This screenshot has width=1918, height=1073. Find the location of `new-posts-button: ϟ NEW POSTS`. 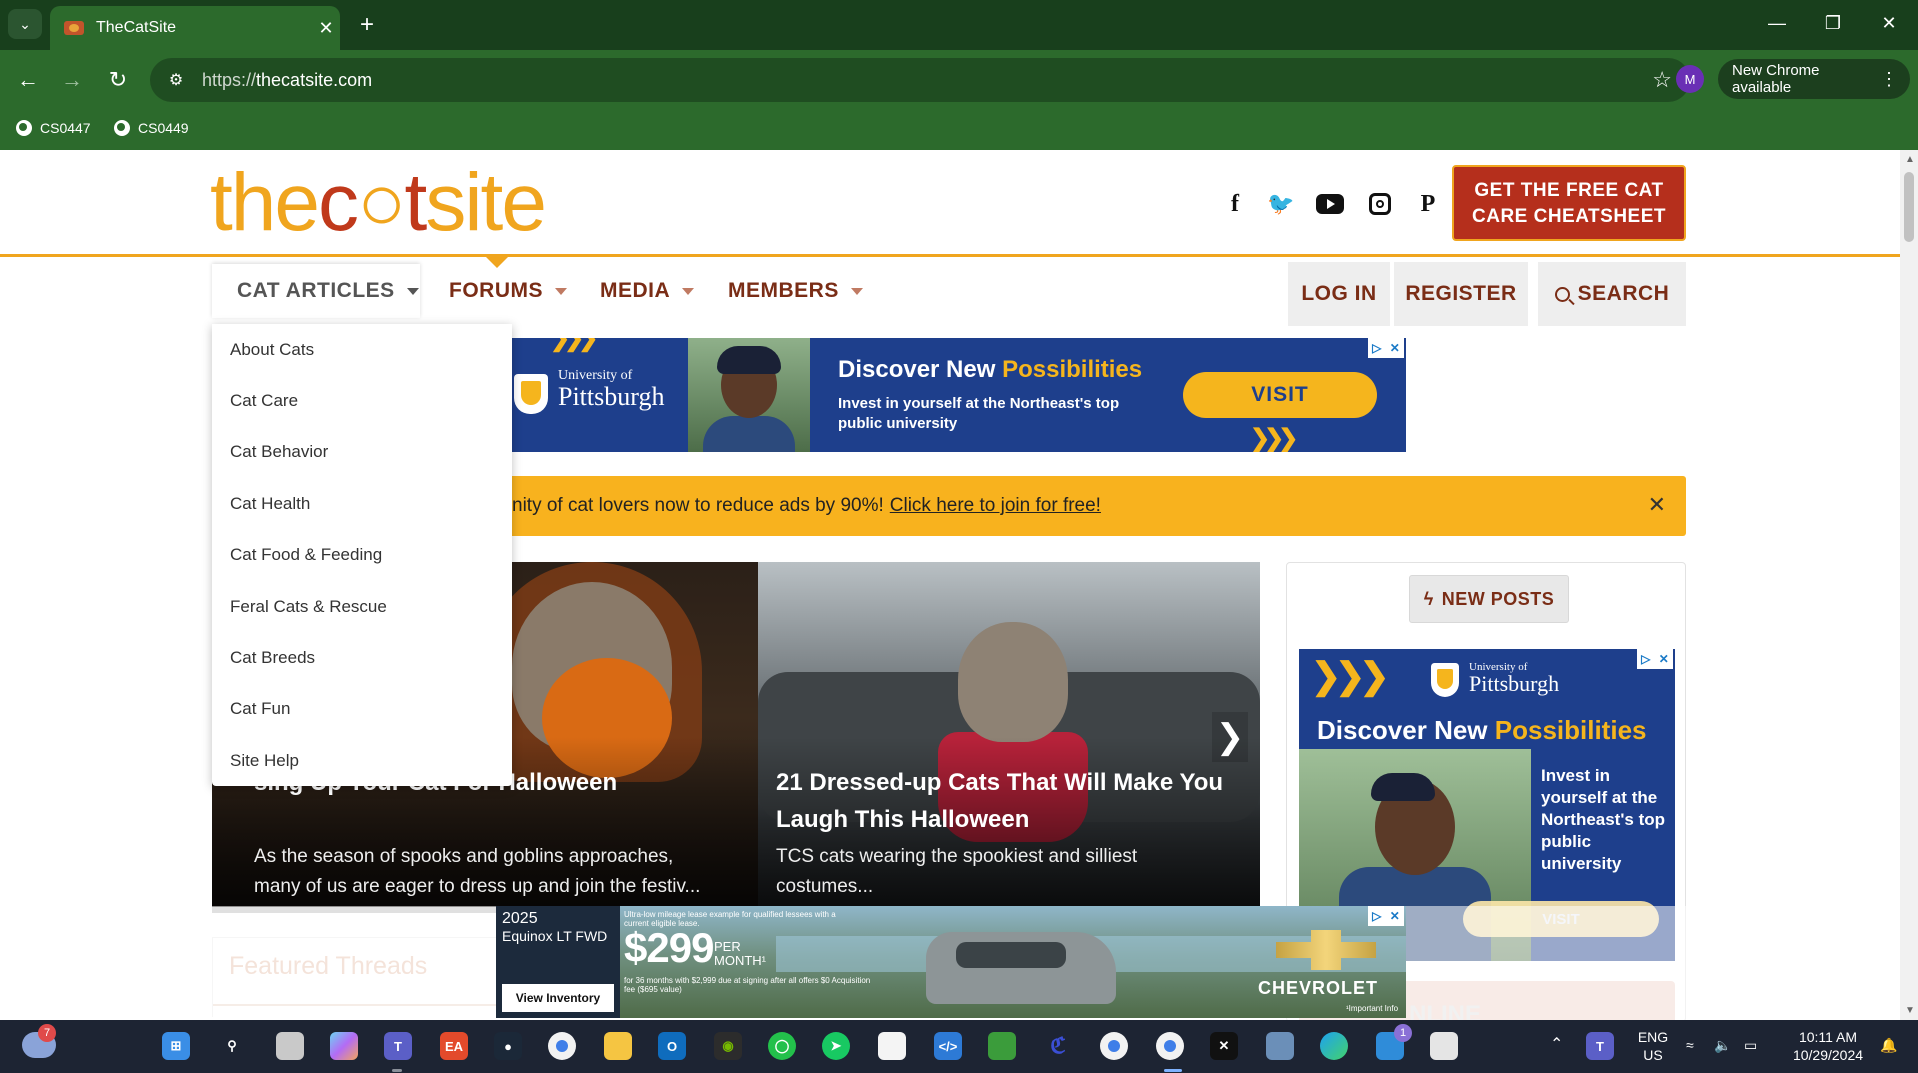

new-posts-button: ϟ NEW POSTS is located at coordinates (1489, 599).